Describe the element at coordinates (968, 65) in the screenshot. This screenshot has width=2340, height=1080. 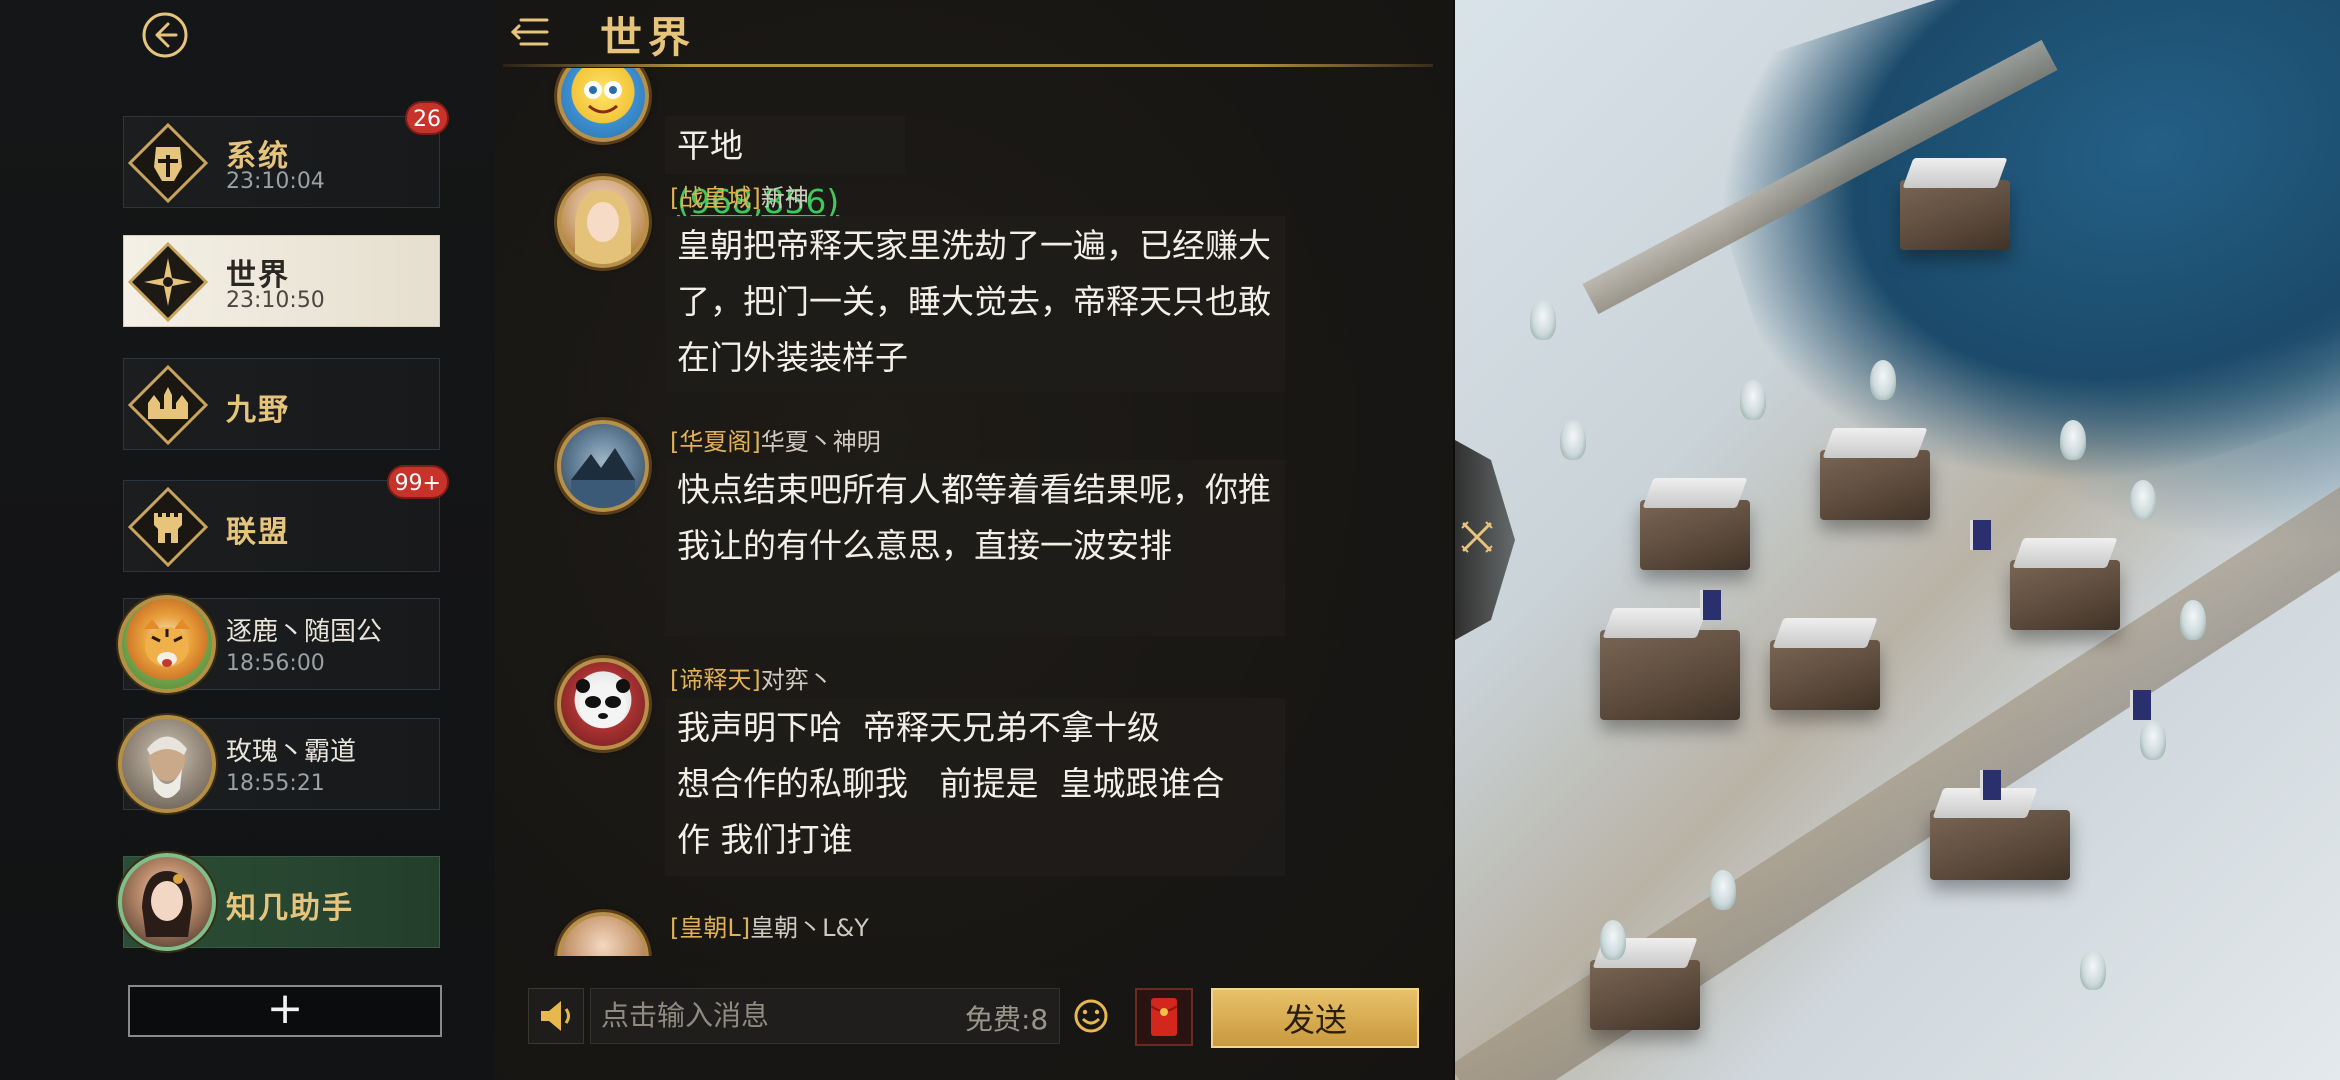
I see `header-divider` at that location.